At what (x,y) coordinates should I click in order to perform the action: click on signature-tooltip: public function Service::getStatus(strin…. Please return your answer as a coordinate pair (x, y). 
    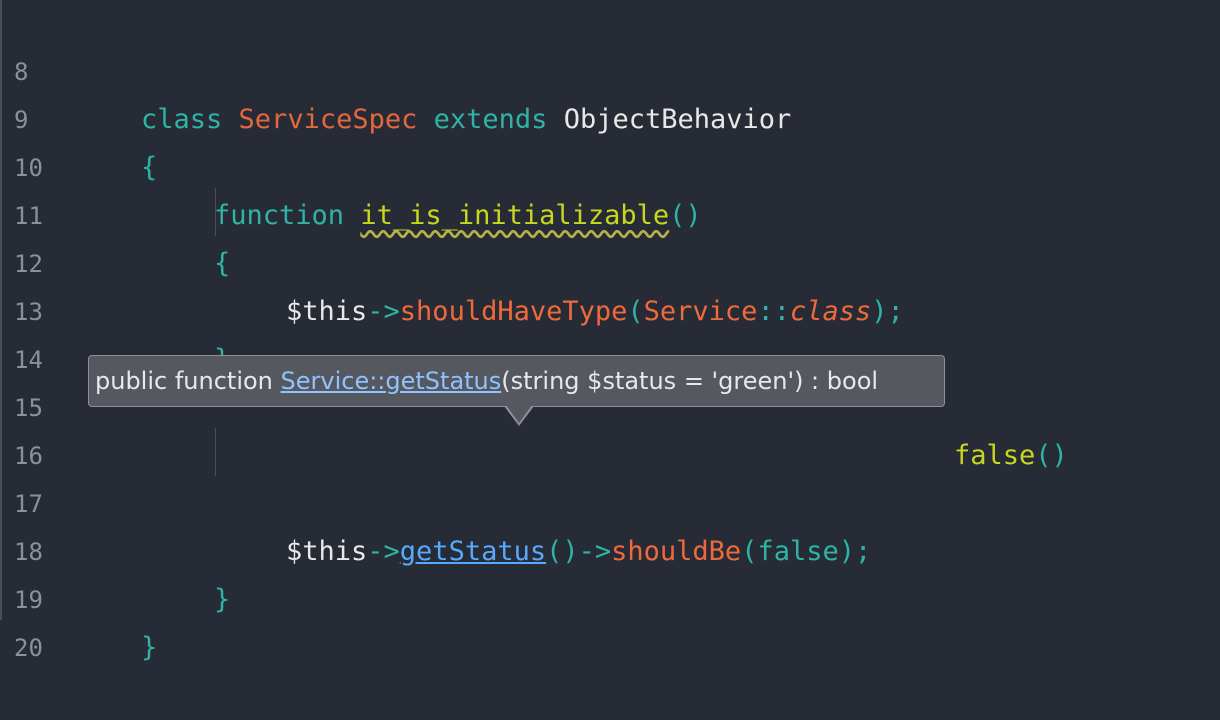
    Looking at the image, I should click on (516, 381).